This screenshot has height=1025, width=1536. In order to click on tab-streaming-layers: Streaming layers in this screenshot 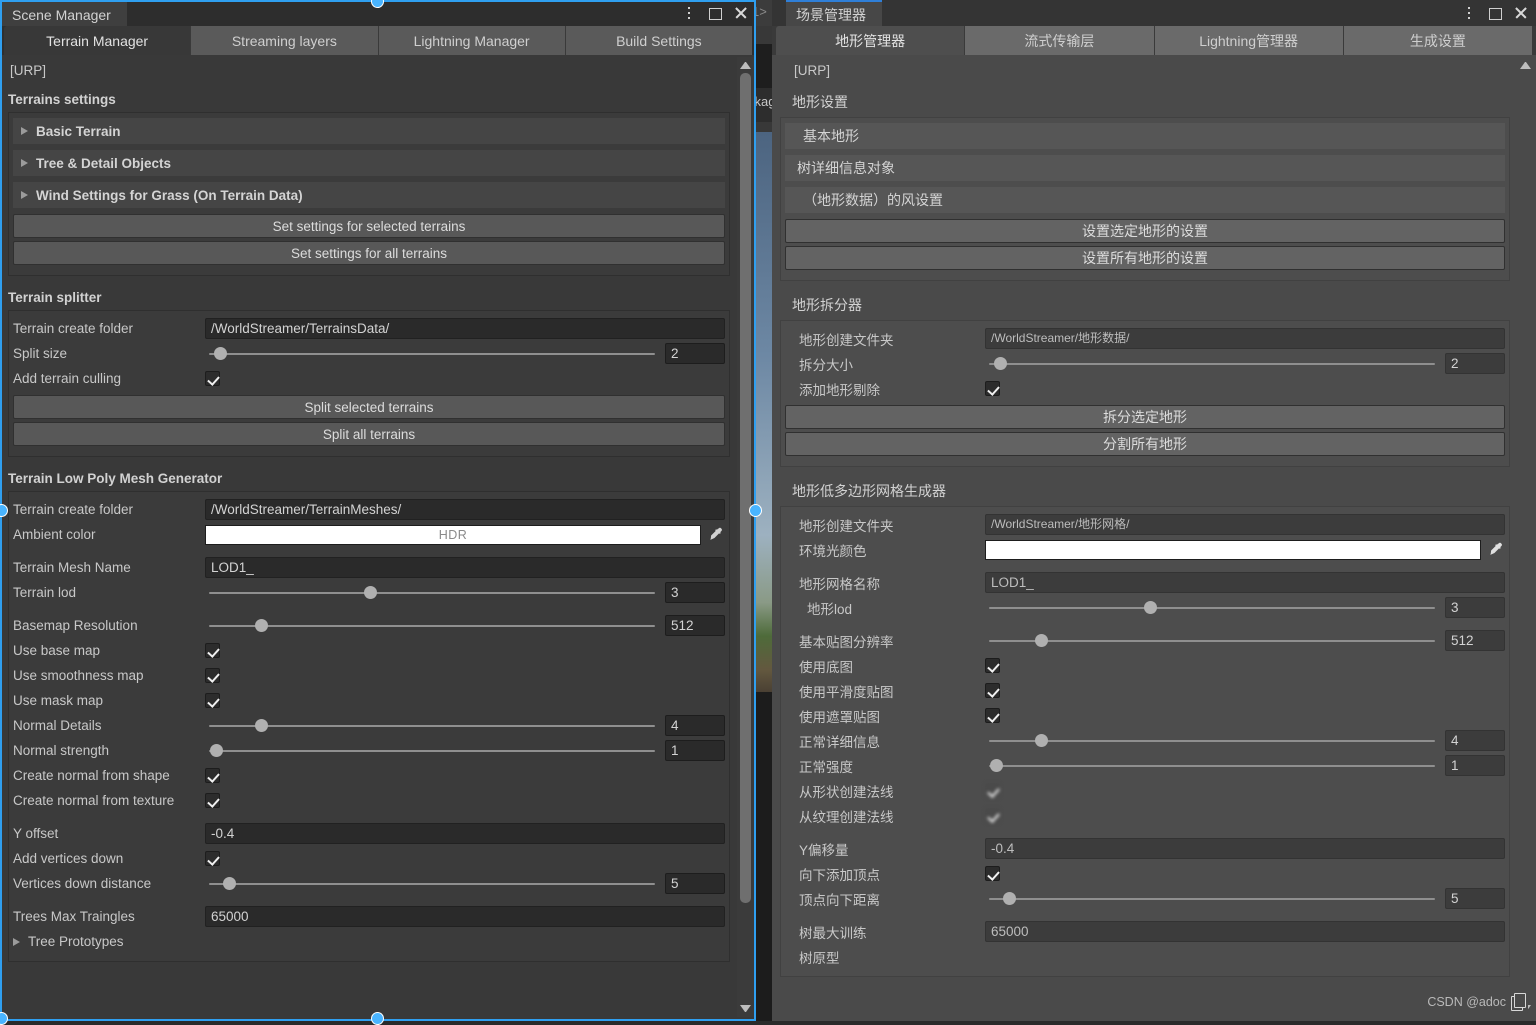, I will do `click(284, 40)`.